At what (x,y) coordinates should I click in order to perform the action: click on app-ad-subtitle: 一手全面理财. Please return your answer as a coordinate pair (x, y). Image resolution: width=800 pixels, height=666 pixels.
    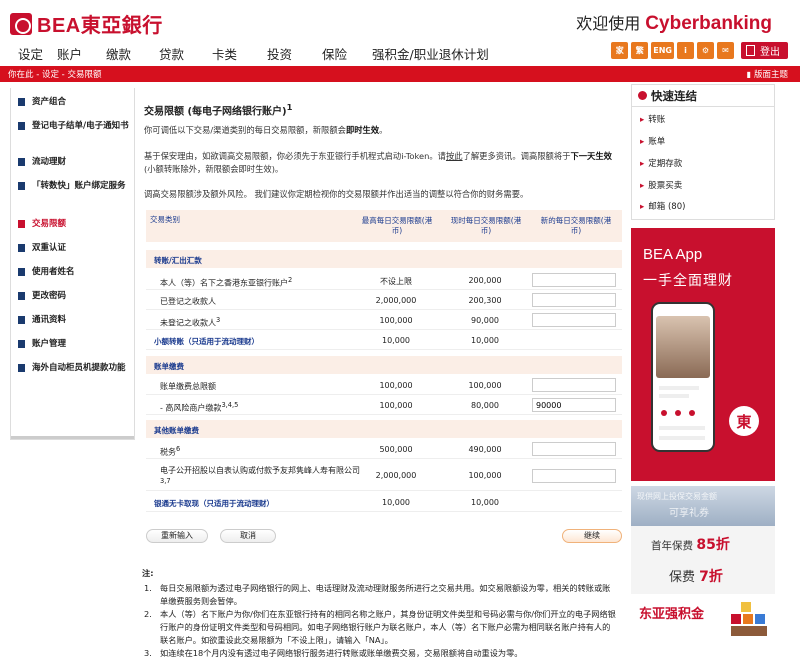
    Looking at the image, I should click on (688, 281).